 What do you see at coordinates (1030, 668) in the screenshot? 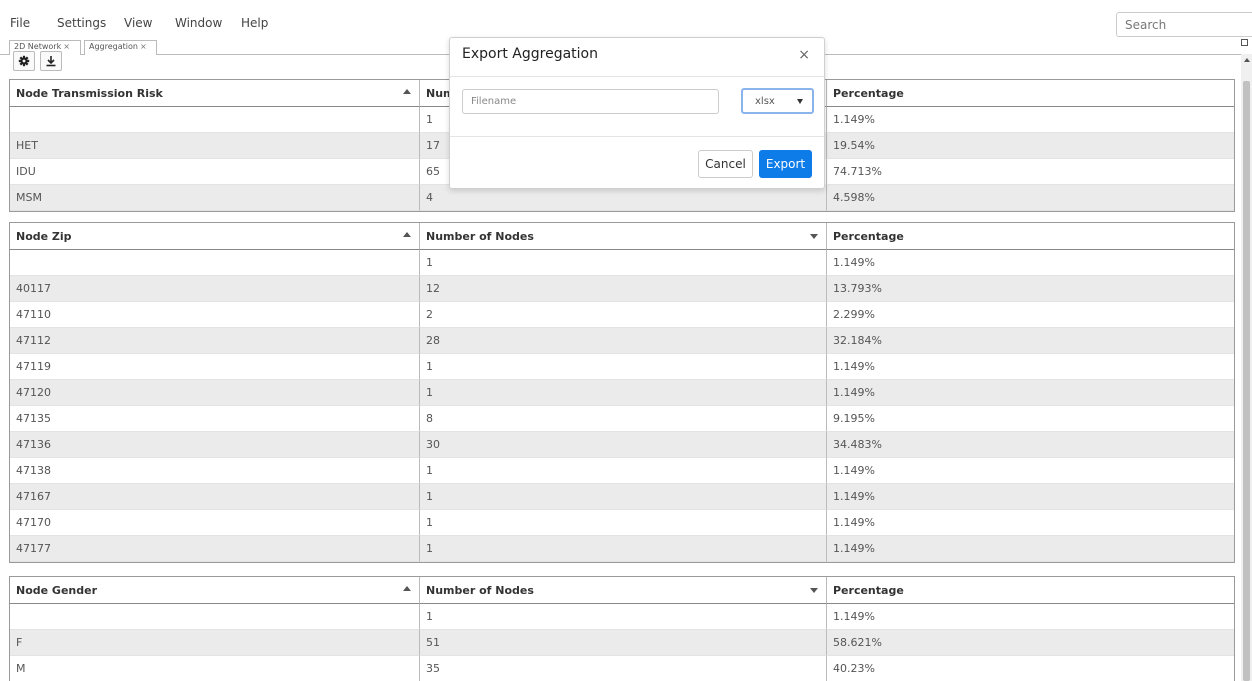
I see `table-cell: 40.23%` at bounding box center [1030, 668].